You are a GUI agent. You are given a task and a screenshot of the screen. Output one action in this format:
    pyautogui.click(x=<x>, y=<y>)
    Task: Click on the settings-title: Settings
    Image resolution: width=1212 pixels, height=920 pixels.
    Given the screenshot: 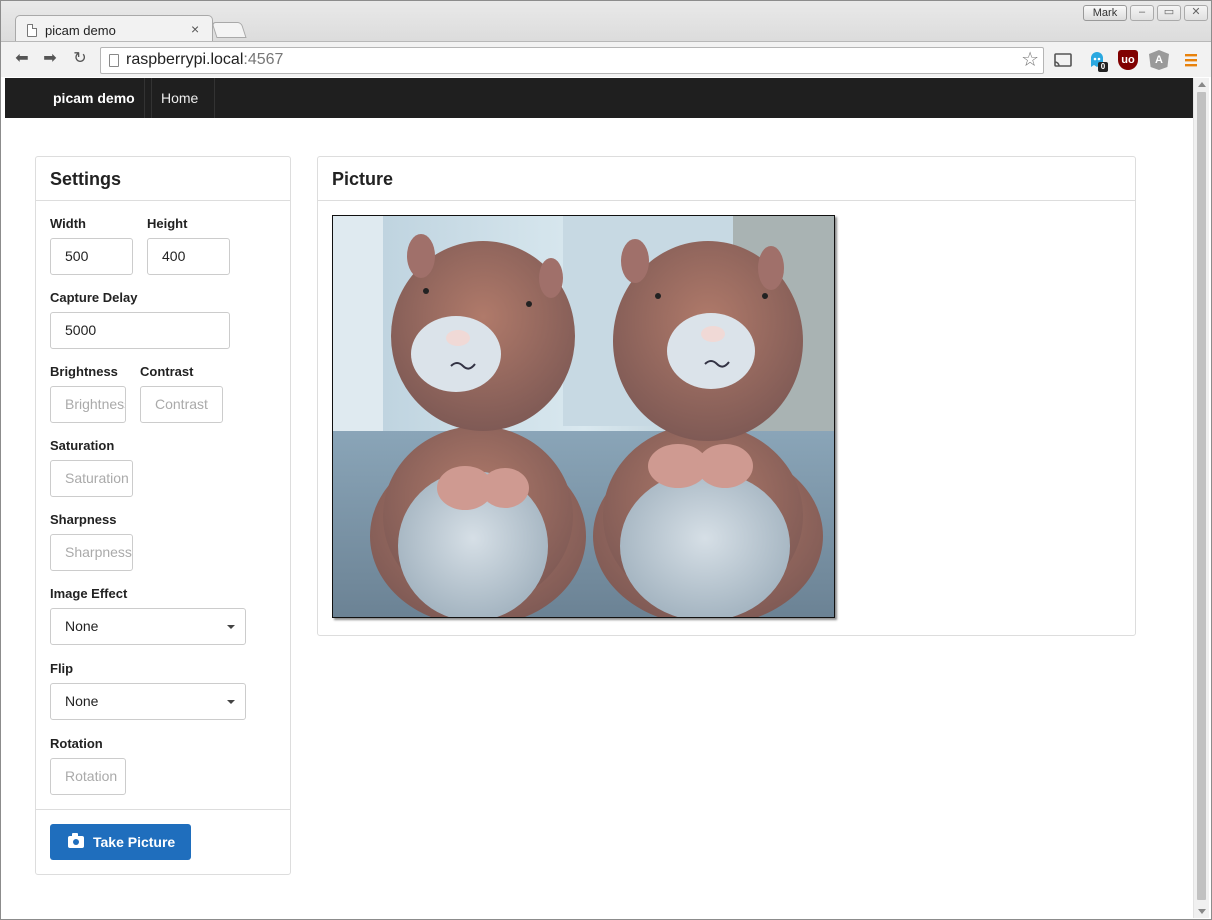 What is the action you would take?
    pyautogui.click(x=163, y=179)
    